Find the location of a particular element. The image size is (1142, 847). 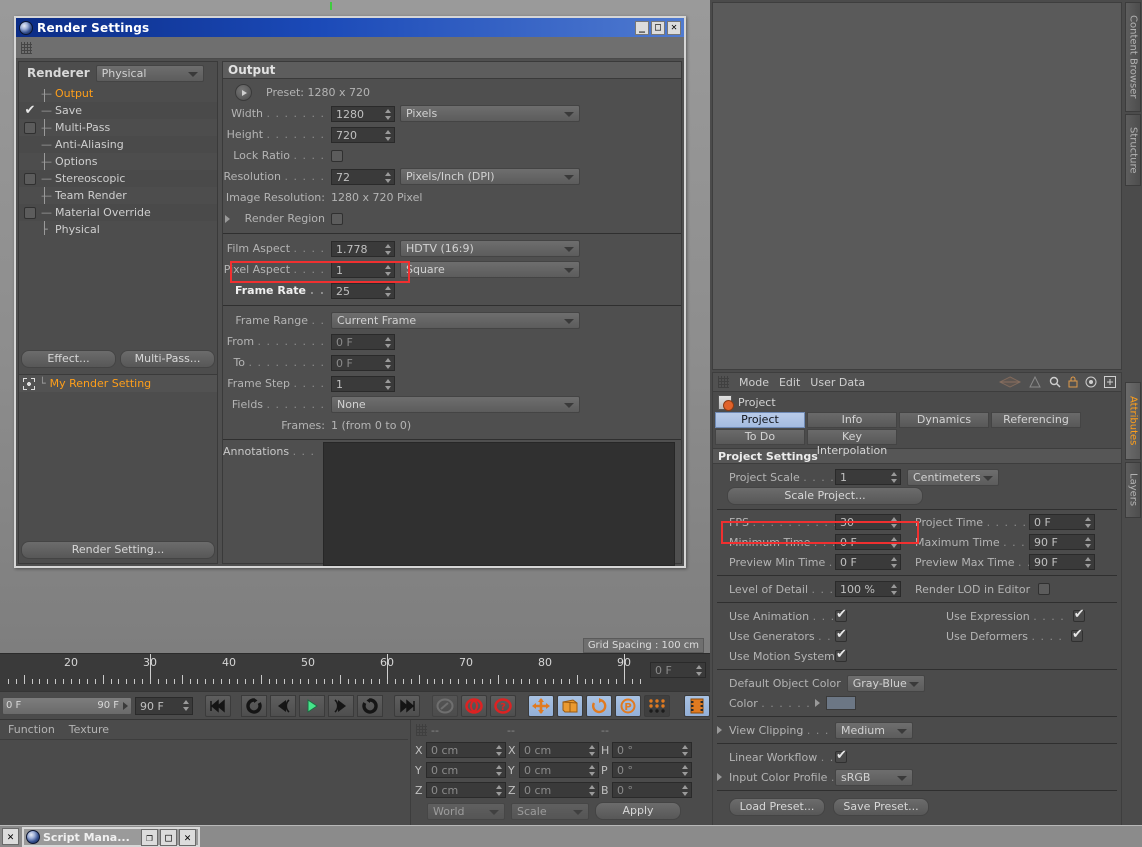

width-unit-select: Pixels is located at coordinates (490, 113).